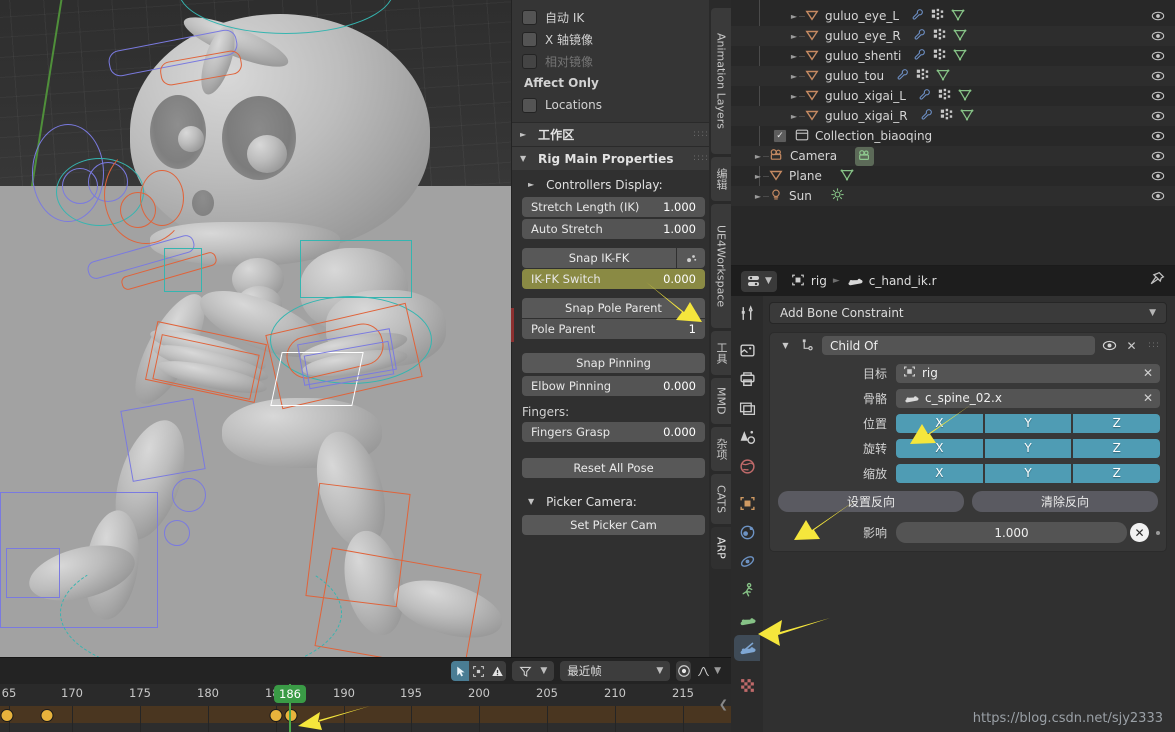 The height and width of the screenshot is (732, 1175). What do you see at coordinates (1109, 345) in the screenshot?
I see `constraint-visibility-eye-icon` at bounding box center [1109, 345].